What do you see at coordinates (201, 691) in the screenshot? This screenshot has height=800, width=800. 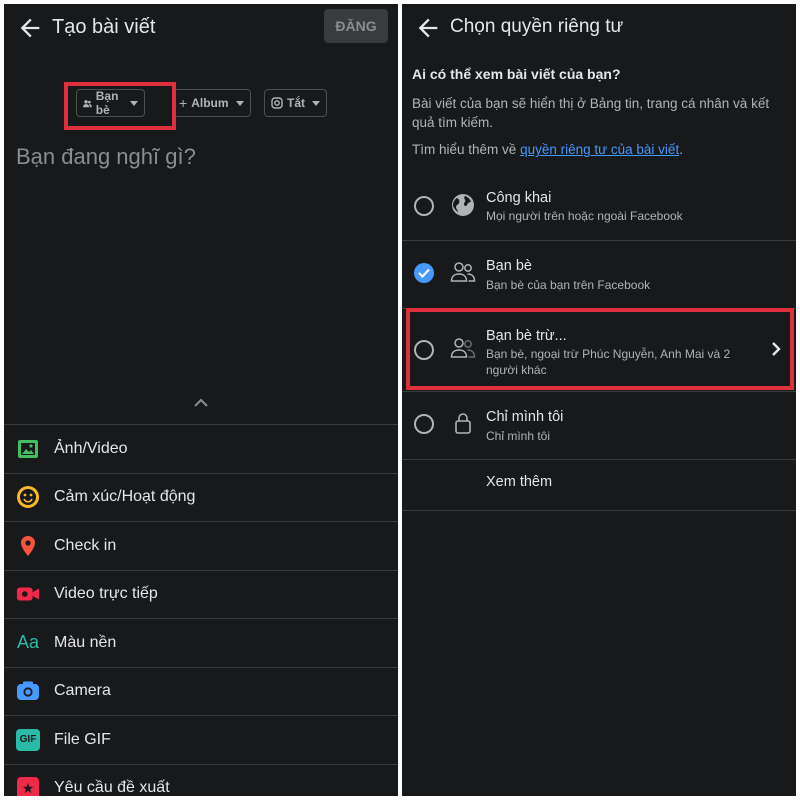 I see `menu-item-camera: Camera` at bounding box center [201, 691].